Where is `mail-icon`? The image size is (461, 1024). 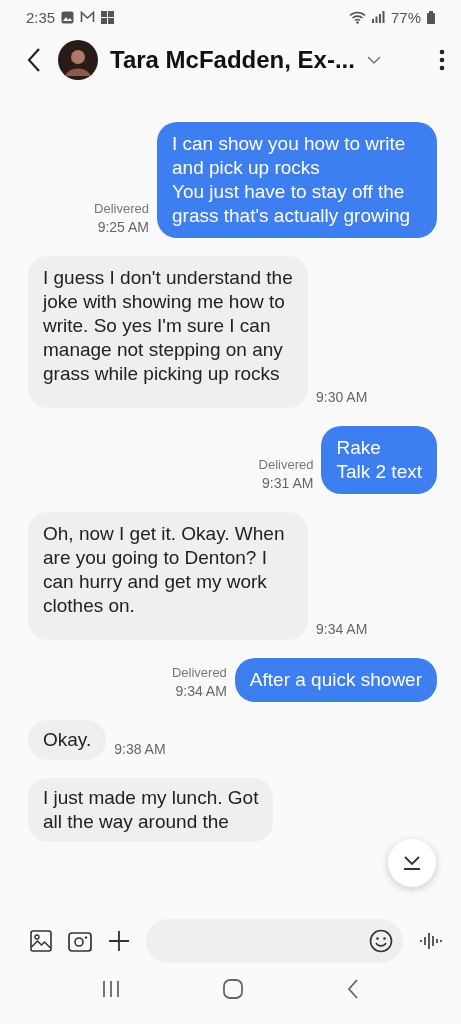
mail-icon is located at coordinates (88, 17).